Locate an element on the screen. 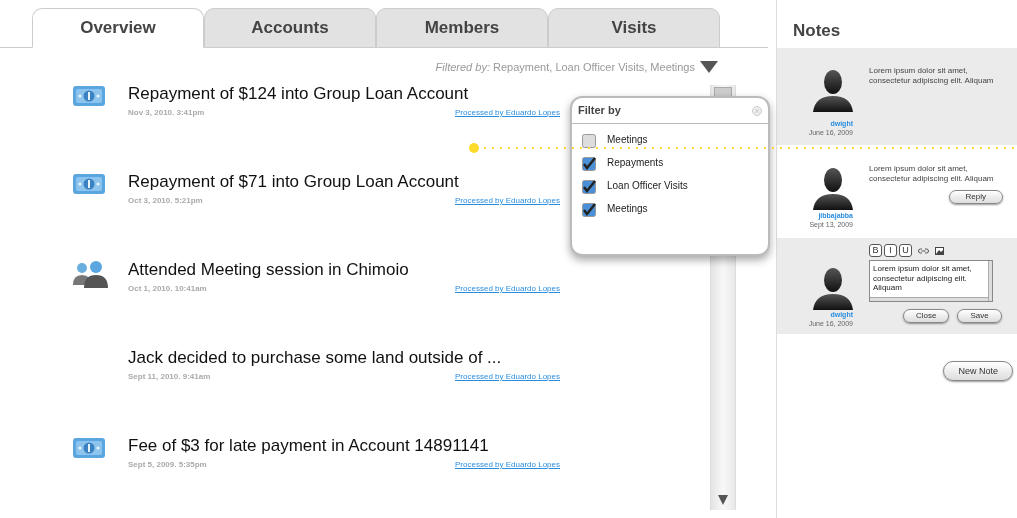  activity-title: Repayment of $124 into Group Loan Account is located at coordinates (299, 94).